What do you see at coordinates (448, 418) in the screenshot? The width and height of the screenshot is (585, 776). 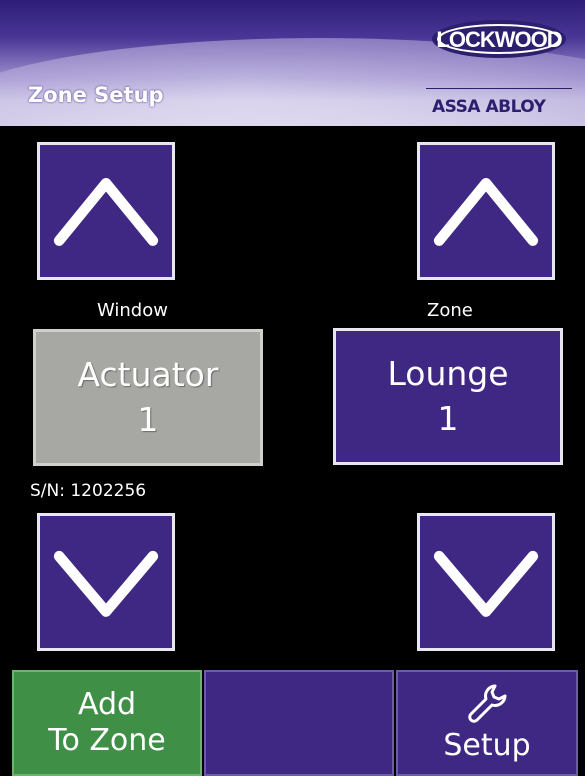 I see `zone-value-number: 1` at bounding box center [448, 418].